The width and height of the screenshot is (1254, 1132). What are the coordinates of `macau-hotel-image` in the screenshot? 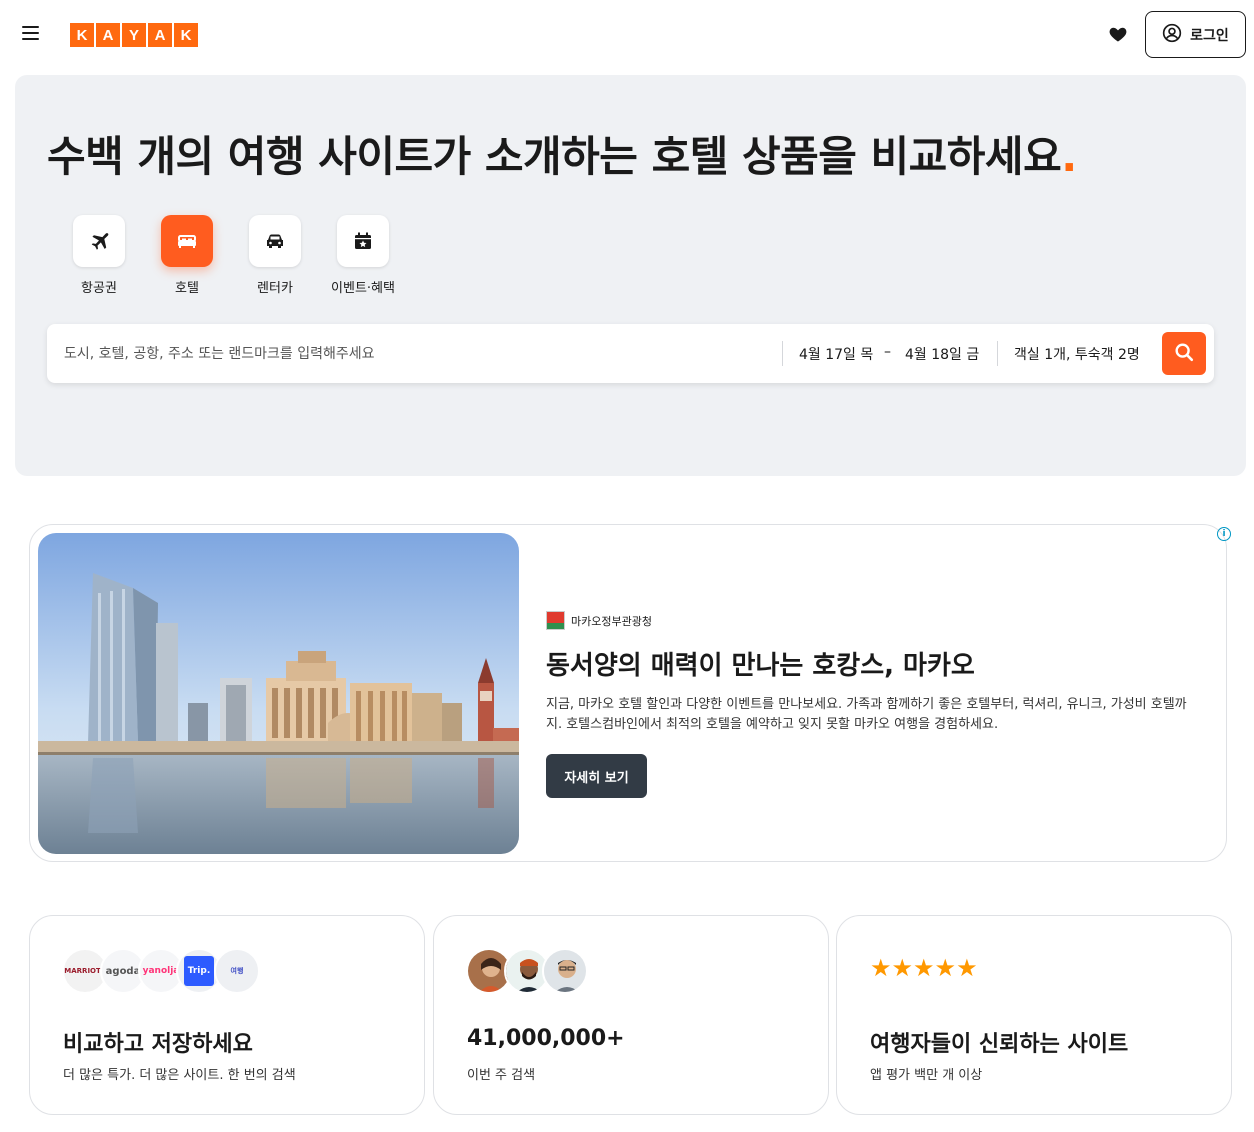 It's located at (278, 693).